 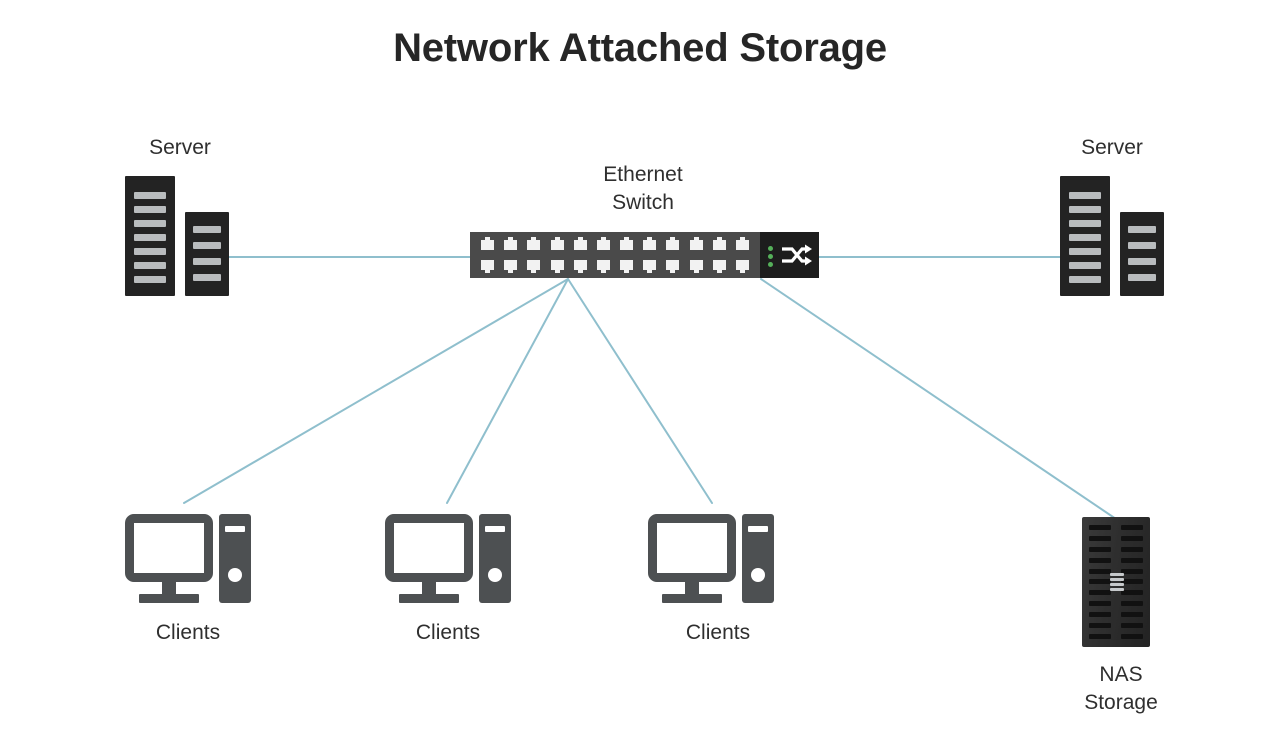 I want to click on server-right, so click(x=1112, y=236).